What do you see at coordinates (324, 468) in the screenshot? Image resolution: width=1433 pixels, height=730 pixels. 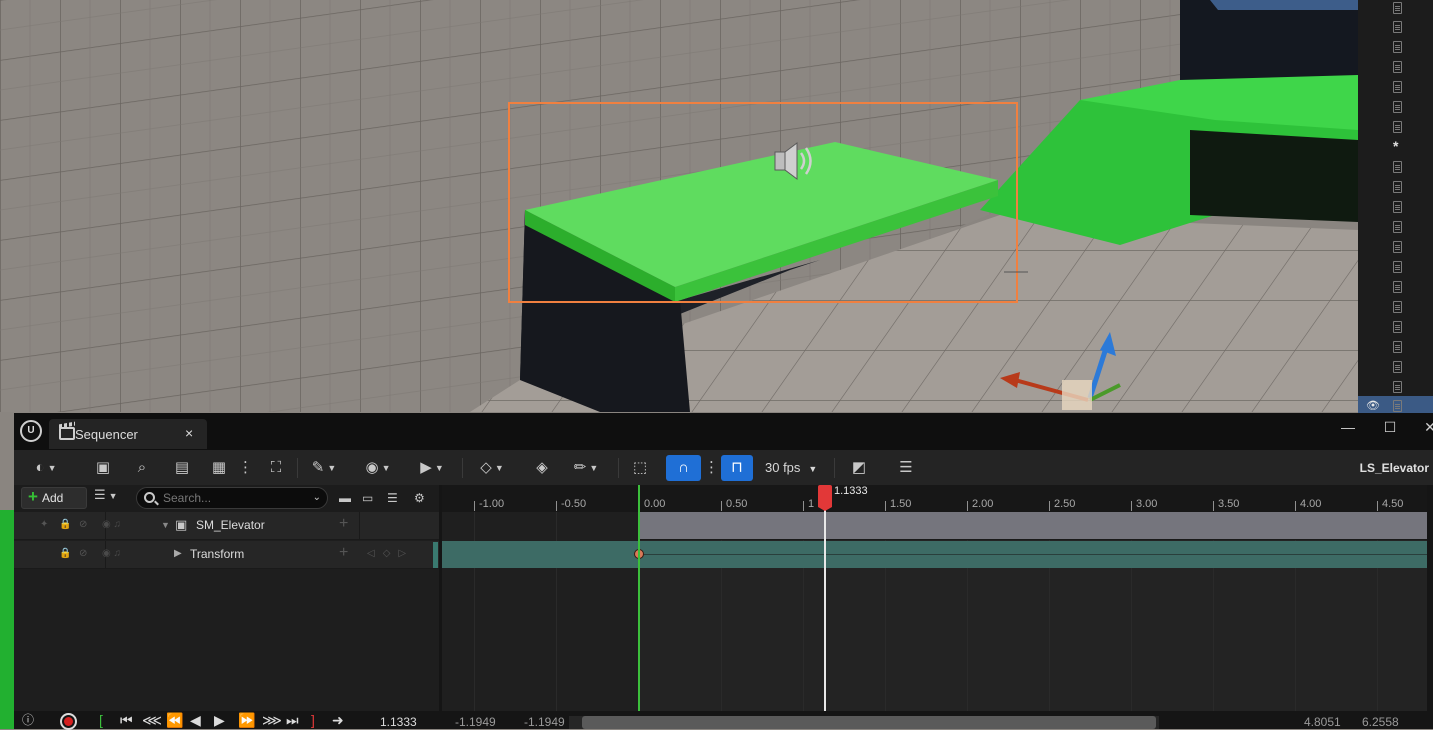 I see `settings-menu-button: ✎ ▼` at bounding box center [324, 468].